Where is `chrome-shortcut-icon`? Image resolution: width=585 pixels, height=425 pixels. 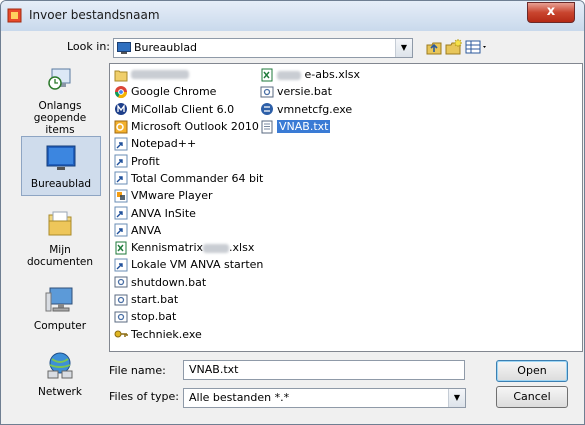 chrome-shortcut-icon is located at coordinates (121, 91).